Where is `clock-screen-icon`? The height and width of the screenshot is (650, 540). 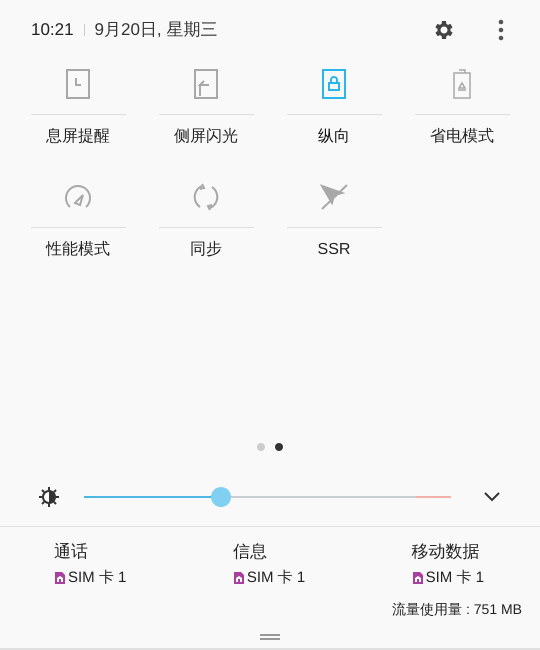 clock-screen-icon is located at coordinates (78, 84).